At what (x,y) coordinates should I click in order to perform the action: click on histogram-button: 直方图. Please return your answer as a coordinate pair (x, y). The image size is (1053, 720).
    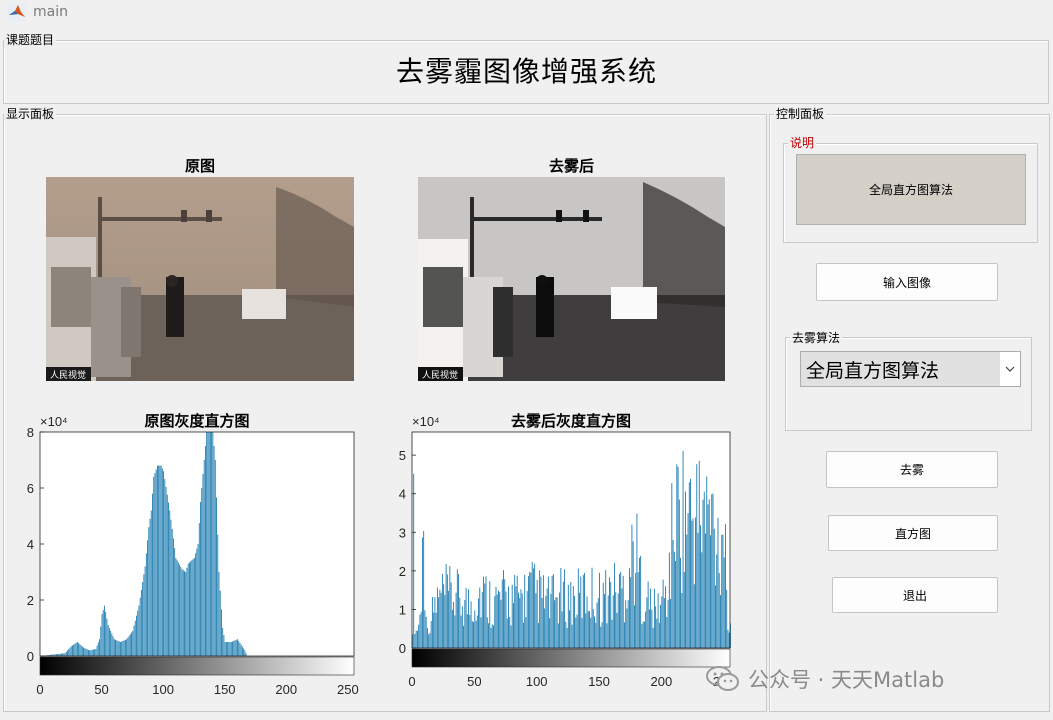
    Looking at the image, I should click on (913, 533).